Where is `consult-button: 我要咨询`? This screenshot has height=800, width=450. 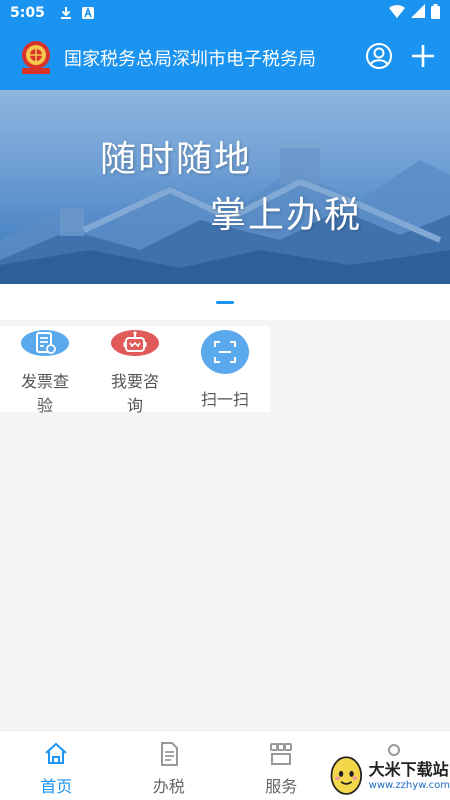
consult-button: 我要咨询 is located at coordinates (135, 370).